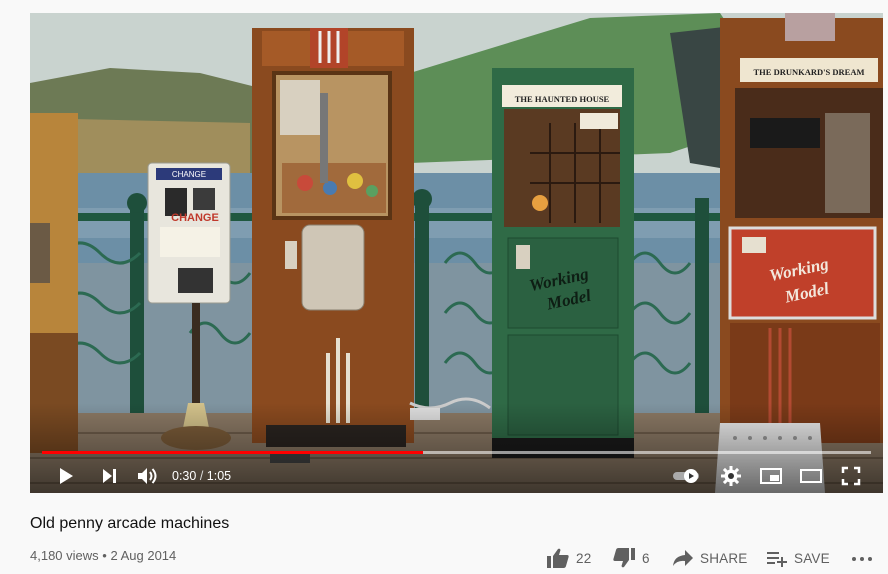 The height and width of the screenshot is (574, 888). I want to click on autoplay-toggle, so click(687, 476).